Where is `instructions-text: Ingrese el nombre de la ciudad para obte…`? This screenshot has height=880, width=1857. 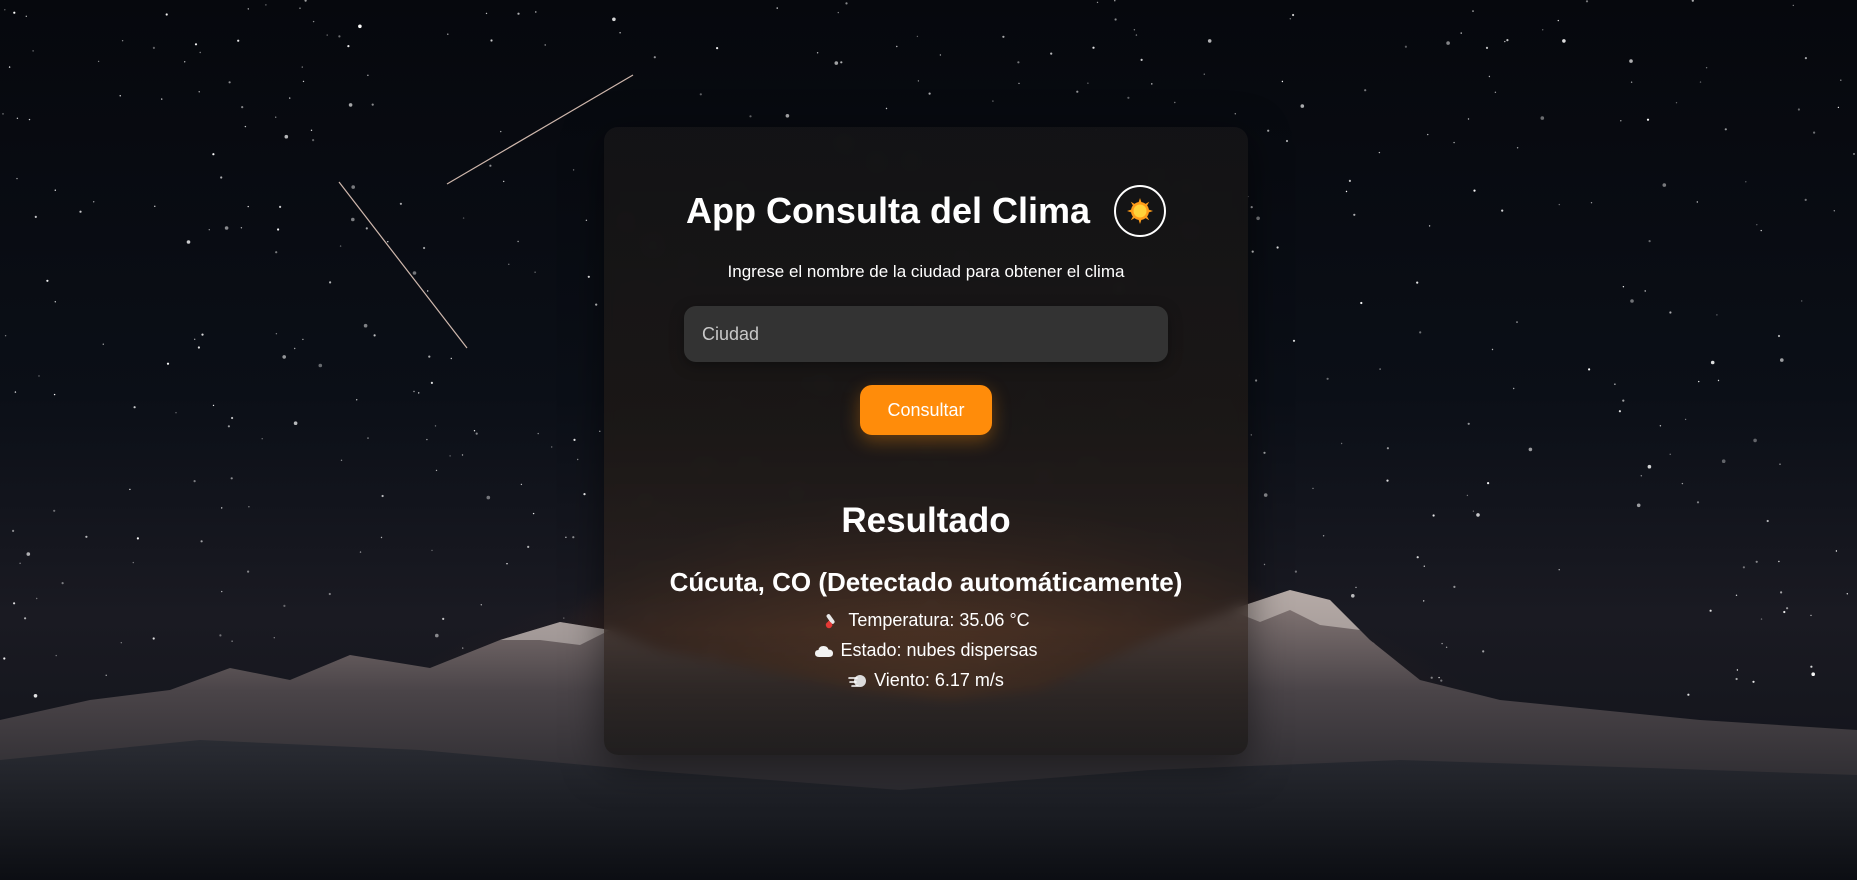
instructions-text: Ingrese el nombre de la ciudad para obte… is located at coordinates (926, 271).